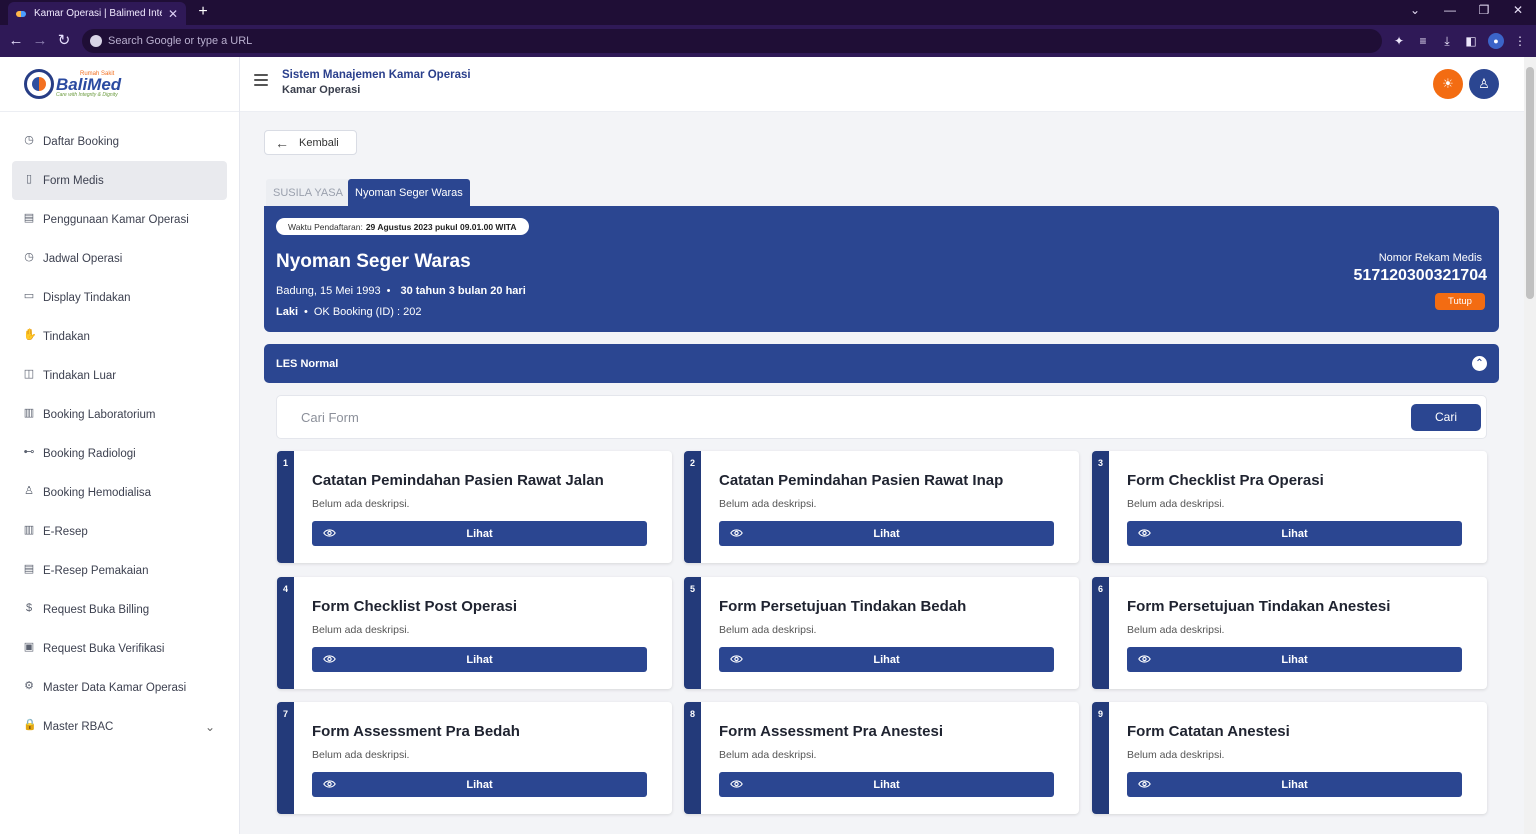 The height and width of the screenshot is (834, 1536). What do you see at coordinates (1484, 10) in the screenshot?
I see `restore-icon: ❐` at bounding box center [1484, 10].